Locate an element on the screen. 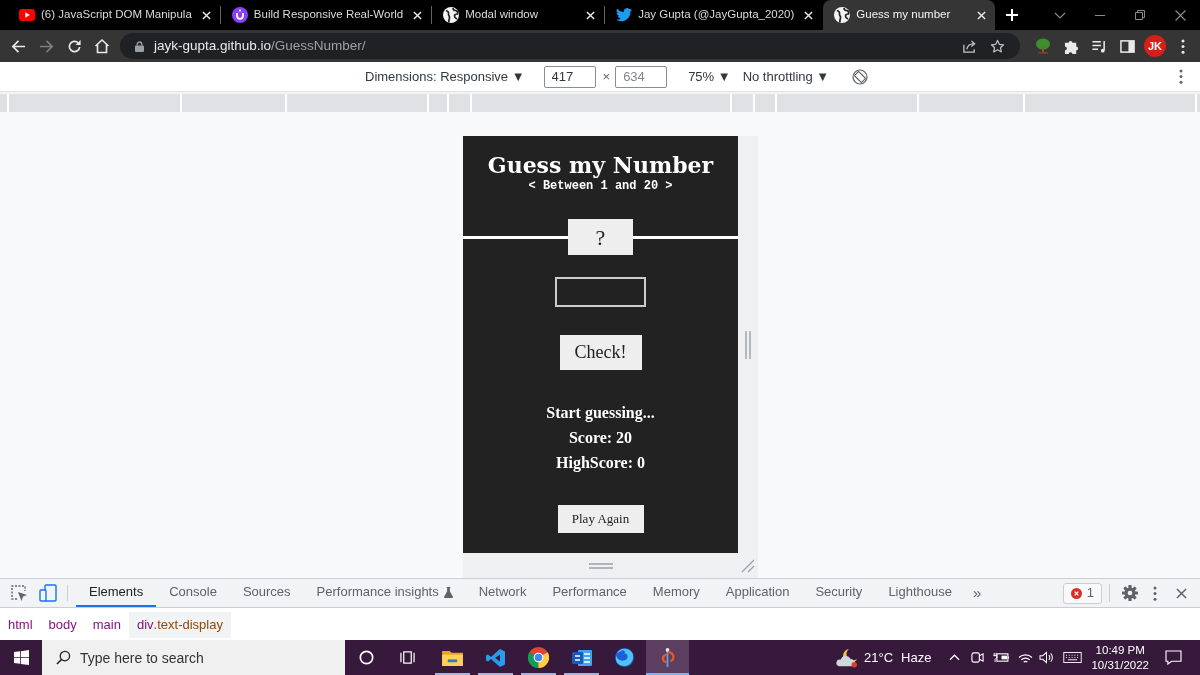  flask-icon is located at coordinates (448, 592).